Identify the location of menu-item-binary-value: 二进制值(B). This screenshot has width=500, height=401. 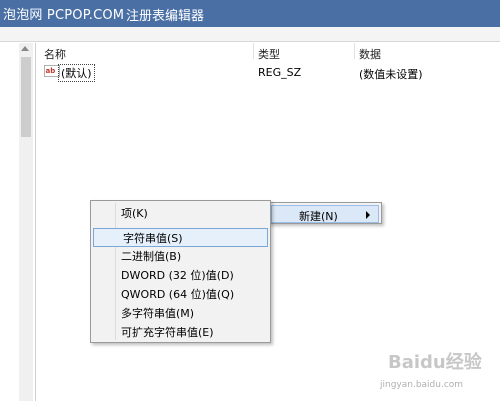
(180, 256).